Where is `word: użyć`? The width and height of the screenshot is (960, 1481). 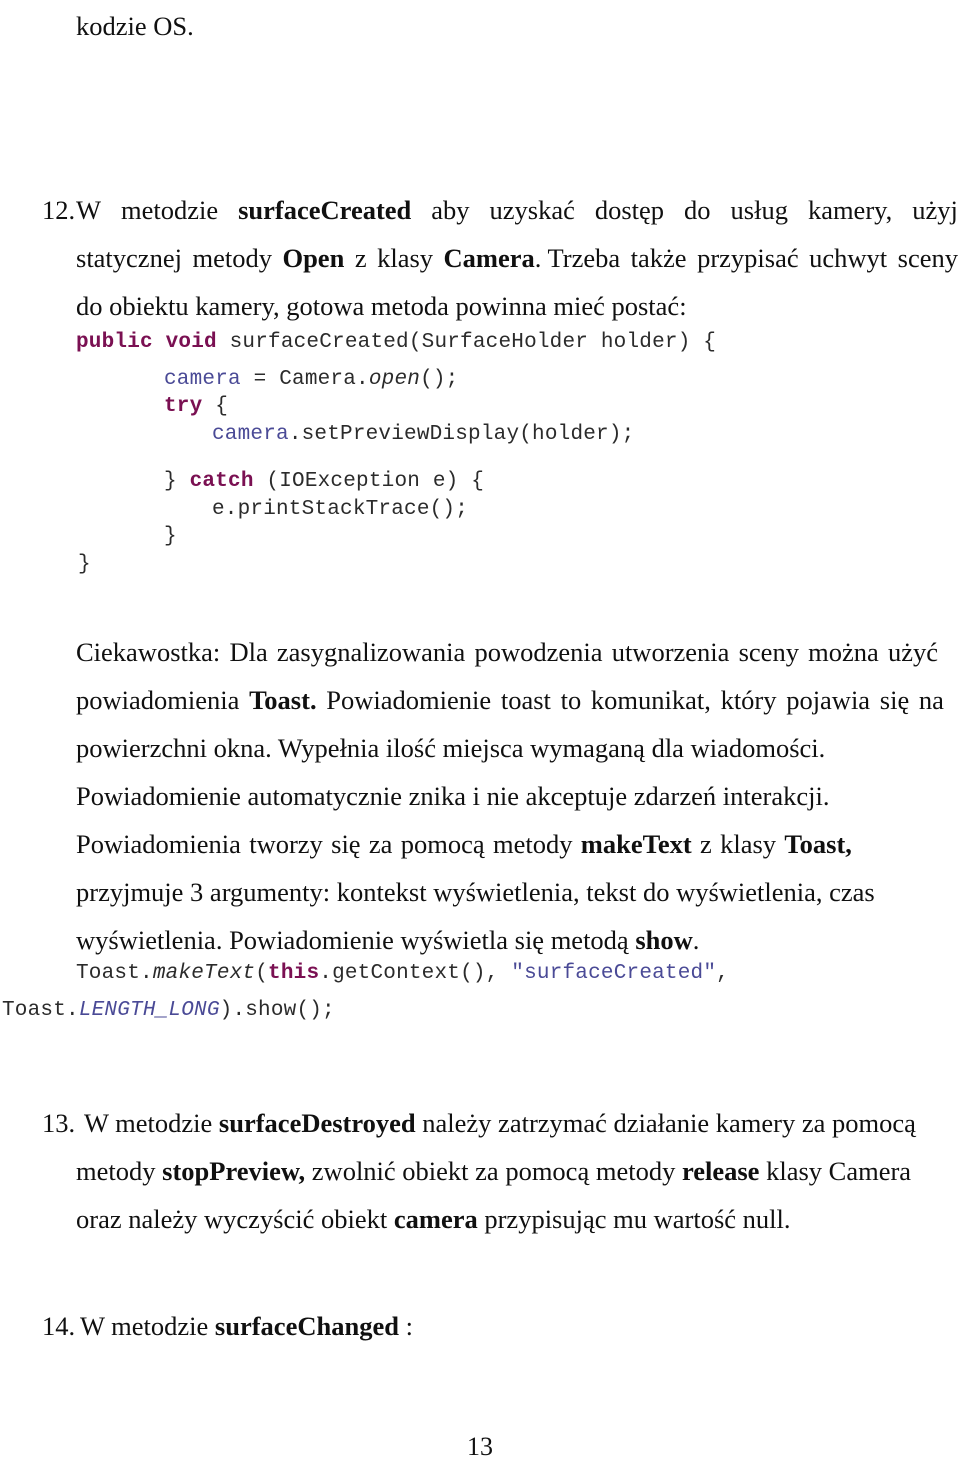
word: użyć is located at coordinates (912, 652).